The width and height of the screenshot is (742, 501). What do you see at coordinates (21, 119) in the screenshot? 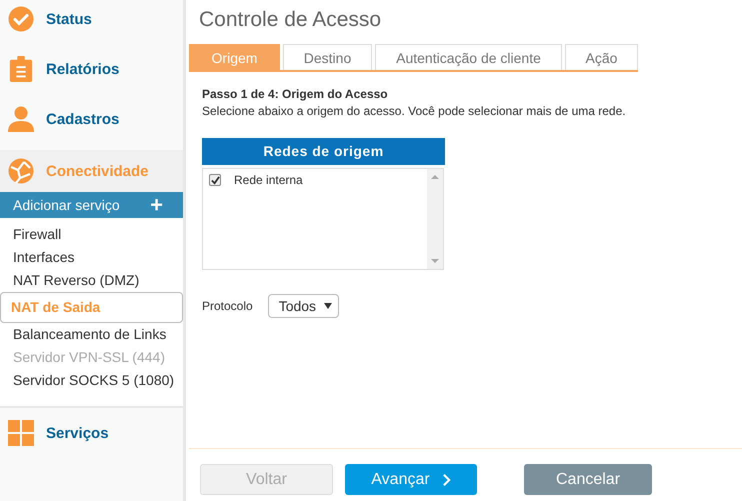
I see `person-icon` at bounding box center [21, 119].